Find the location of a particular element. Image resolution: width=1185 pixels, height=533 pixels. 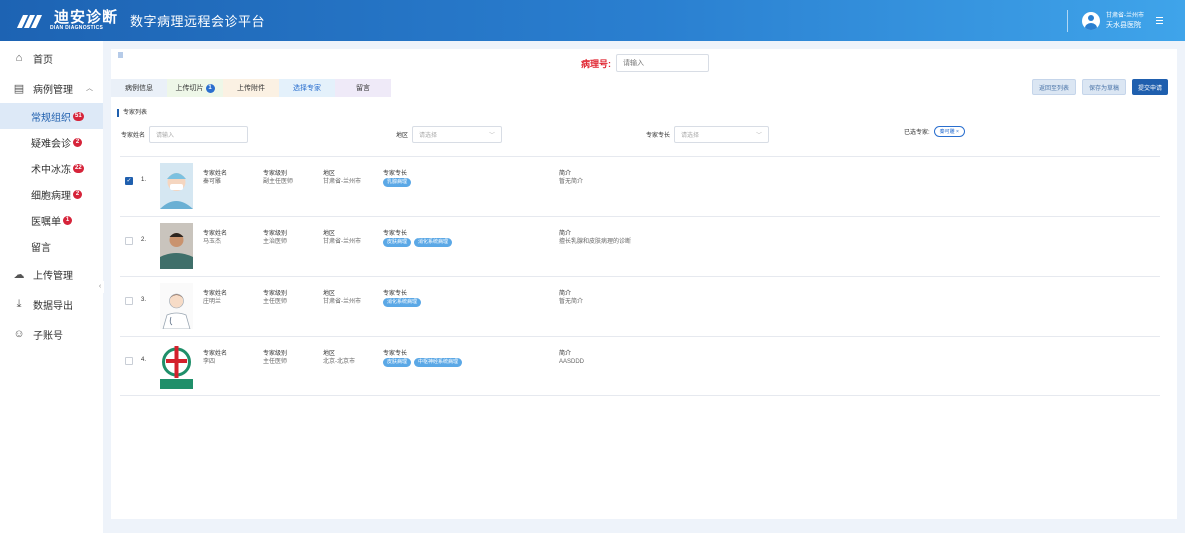

selected-expert-chip: 秦可雕 × is located at coordinates (949, 131).